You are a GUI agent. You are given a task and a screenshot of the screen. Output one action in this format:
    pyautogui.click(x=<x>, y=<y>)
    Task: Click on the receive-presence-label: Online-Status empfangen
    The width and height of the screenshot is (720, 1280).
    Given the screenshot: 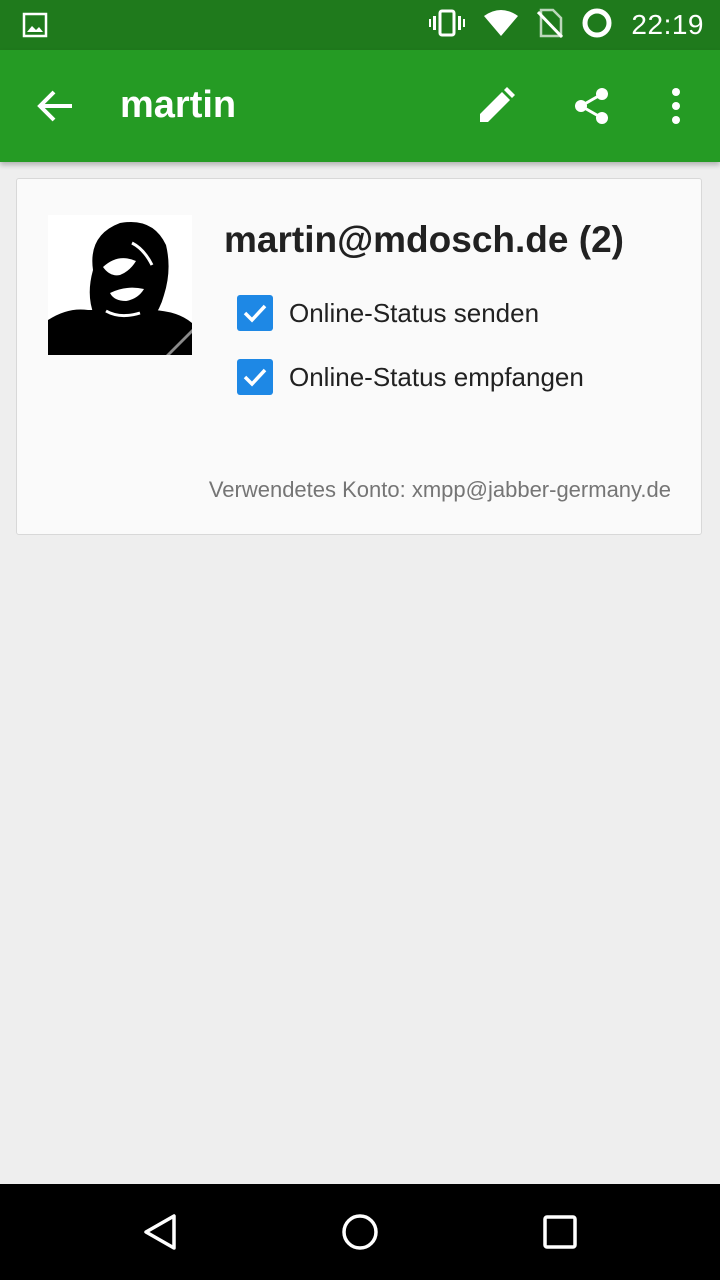 What is the action you would take?
    pyautogui.click(x=436, y=376)
    